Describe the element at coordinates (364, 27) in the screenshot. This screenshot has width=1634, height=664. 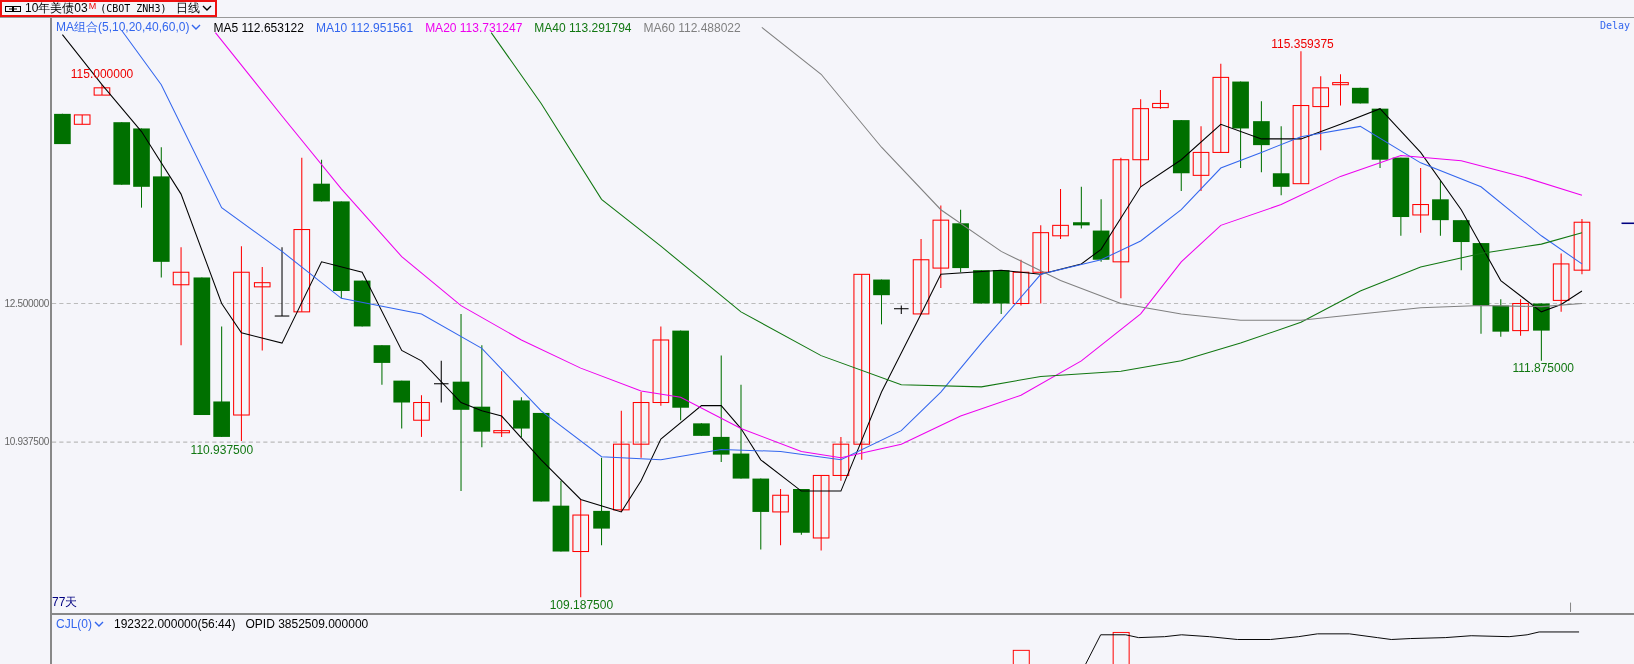
I see `moving-average-value: MA10 112.951561` at that location.